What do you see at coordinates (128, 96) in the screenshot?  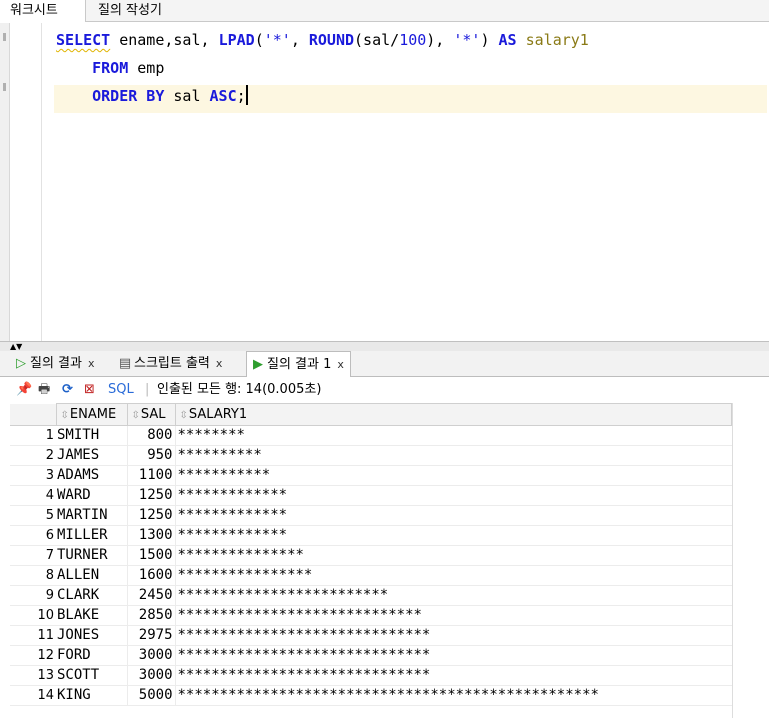 I see `keyword-order-by: ORDER BY` at bounding box center [128, 96].